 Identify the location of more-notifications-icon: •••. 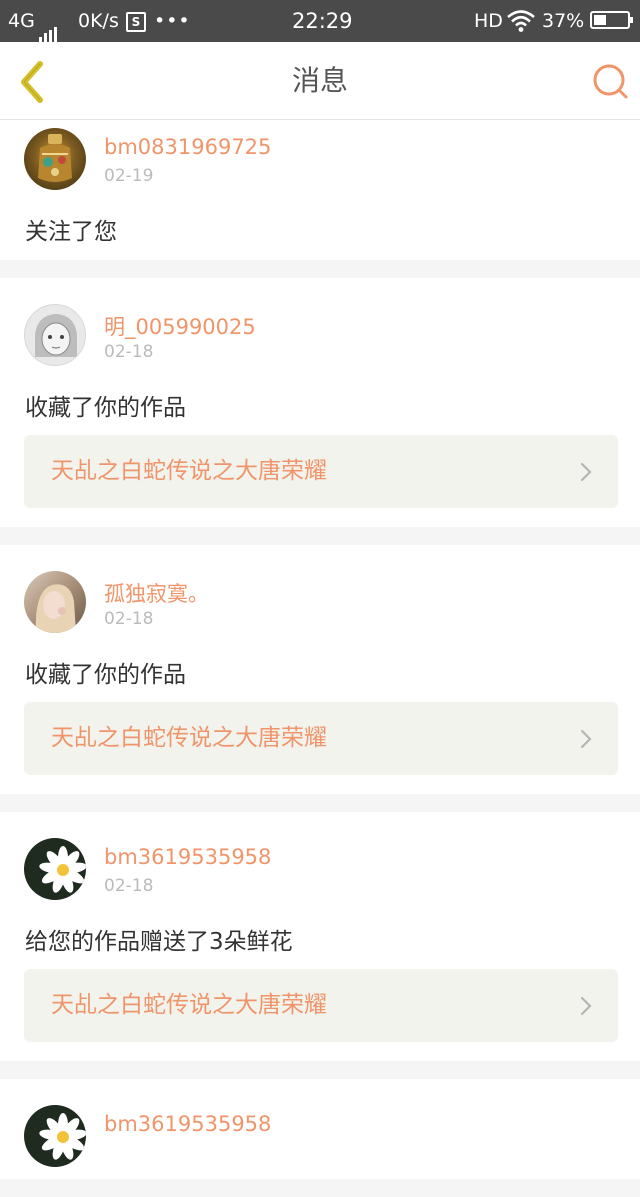
(172, 21).